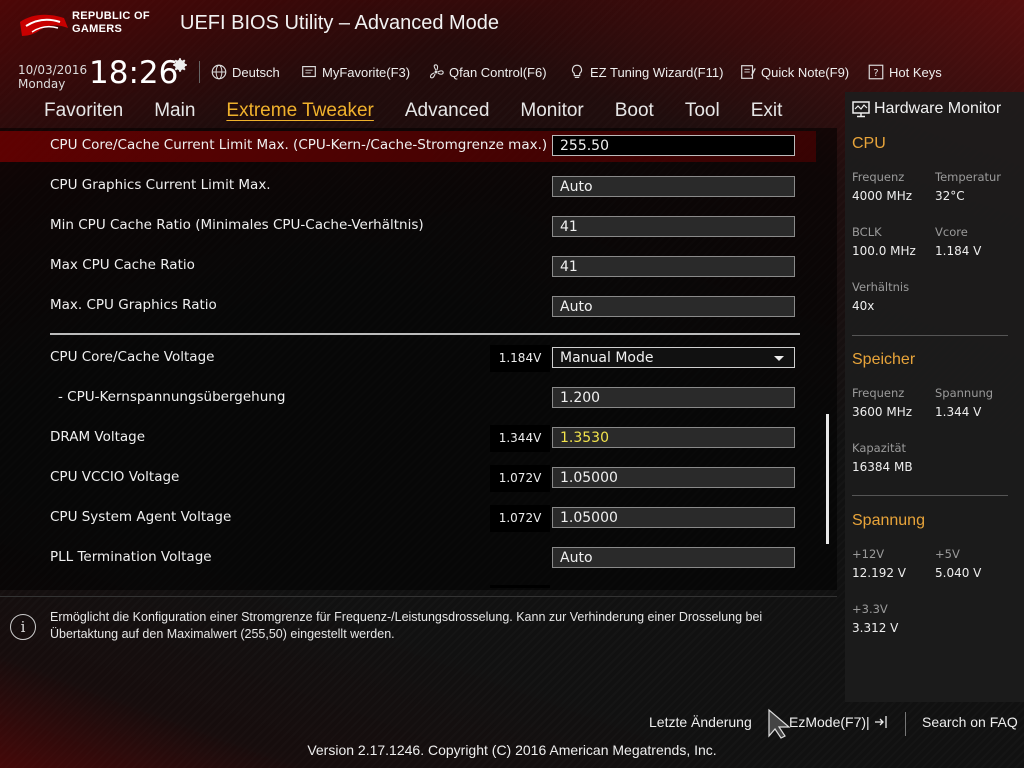 This screenshot has height=768, width=1024. What do you see at coordinates (577, 71) in the screenshot?
I see `bulb-icon` at bounding box center [577, 71].